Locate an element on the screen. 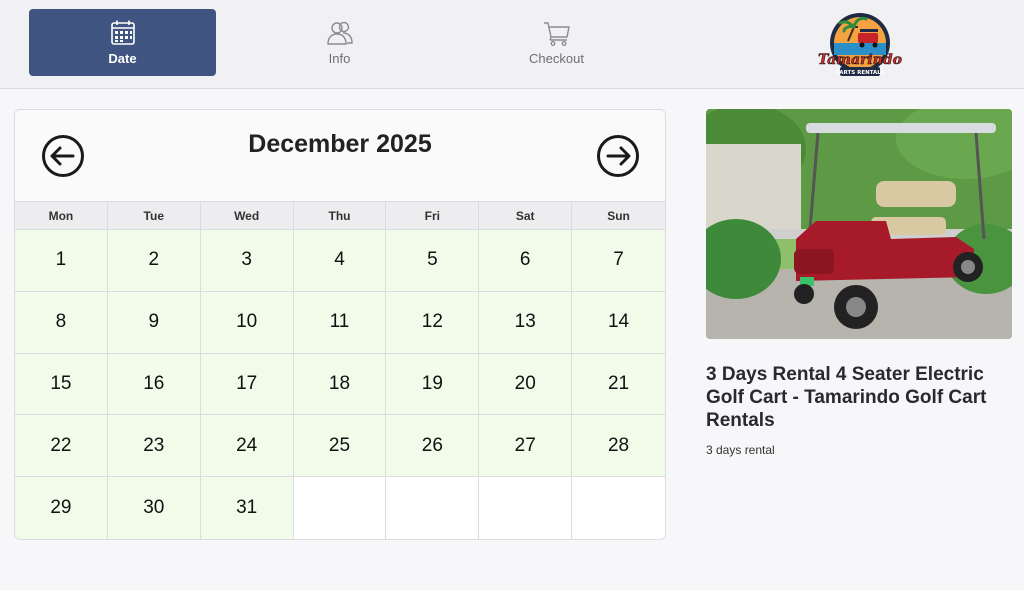 This screenshot has width=1024, height=590. weekday-header: Mon Tue Wed Thu Fri Sat Sun is located at coordinates (340, 215).